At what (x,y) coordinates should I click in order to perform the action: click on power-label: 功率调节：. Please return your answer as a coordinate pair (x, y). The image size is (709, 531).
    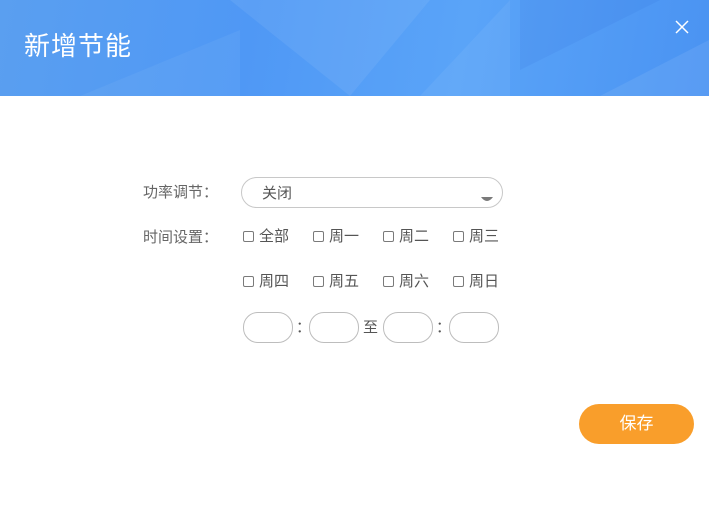
    Looking at the image, I should click on (181, 192).